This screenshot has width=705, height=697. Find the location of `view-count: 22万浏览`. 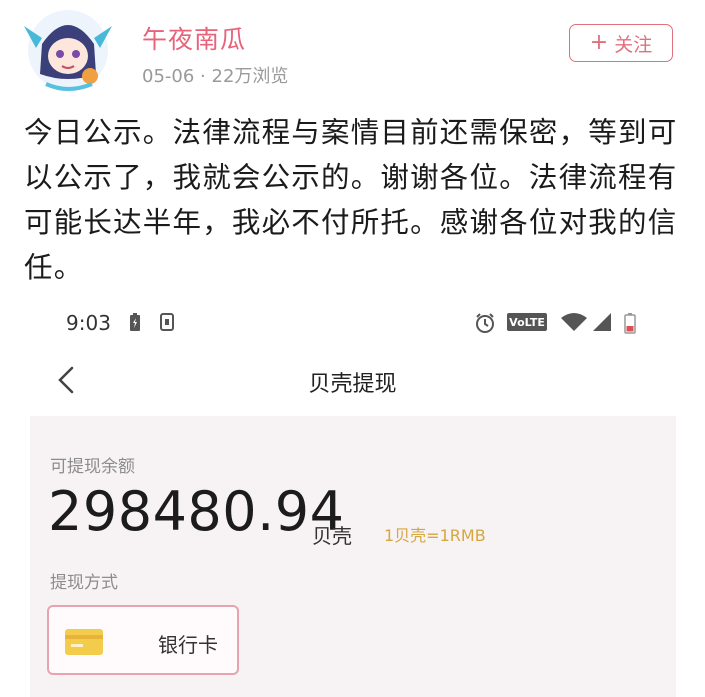

view-count: 22万浏览 is located at coordinates (250, 76).